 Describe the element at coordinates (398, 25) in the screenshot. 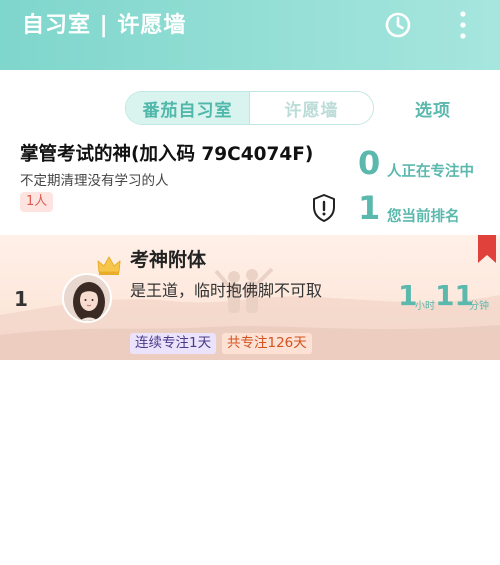

I see `clock-icon` at that location.